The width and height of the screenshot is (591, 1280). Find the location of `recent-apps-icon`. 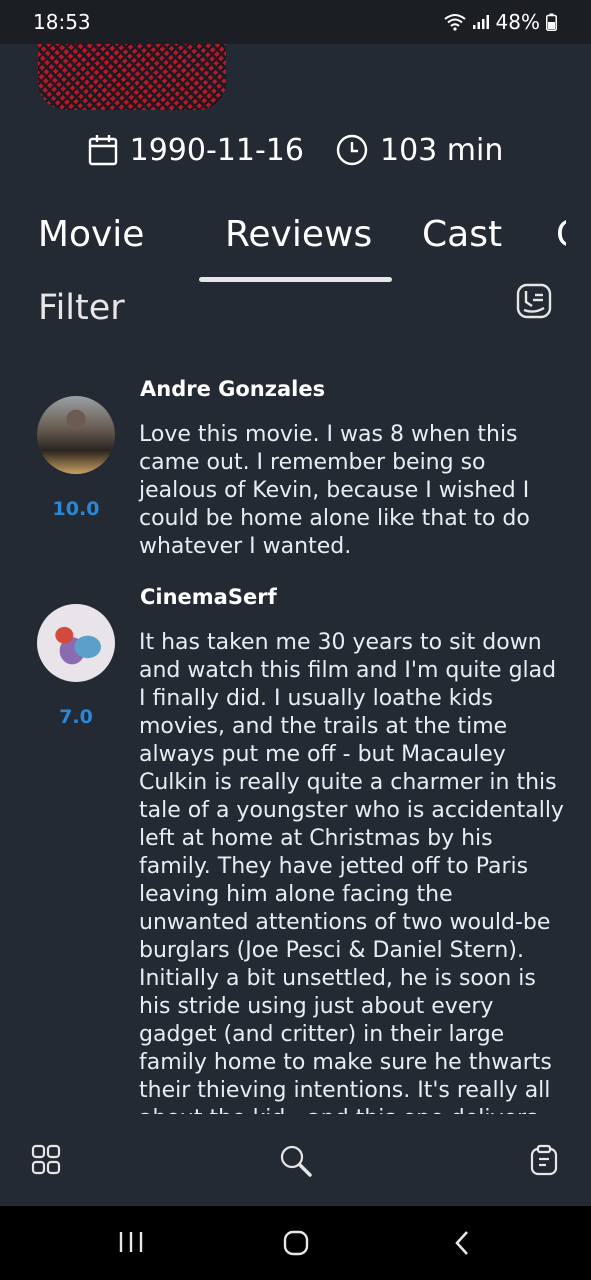

recent-apps-icon is located at coordinates (131, 1242).